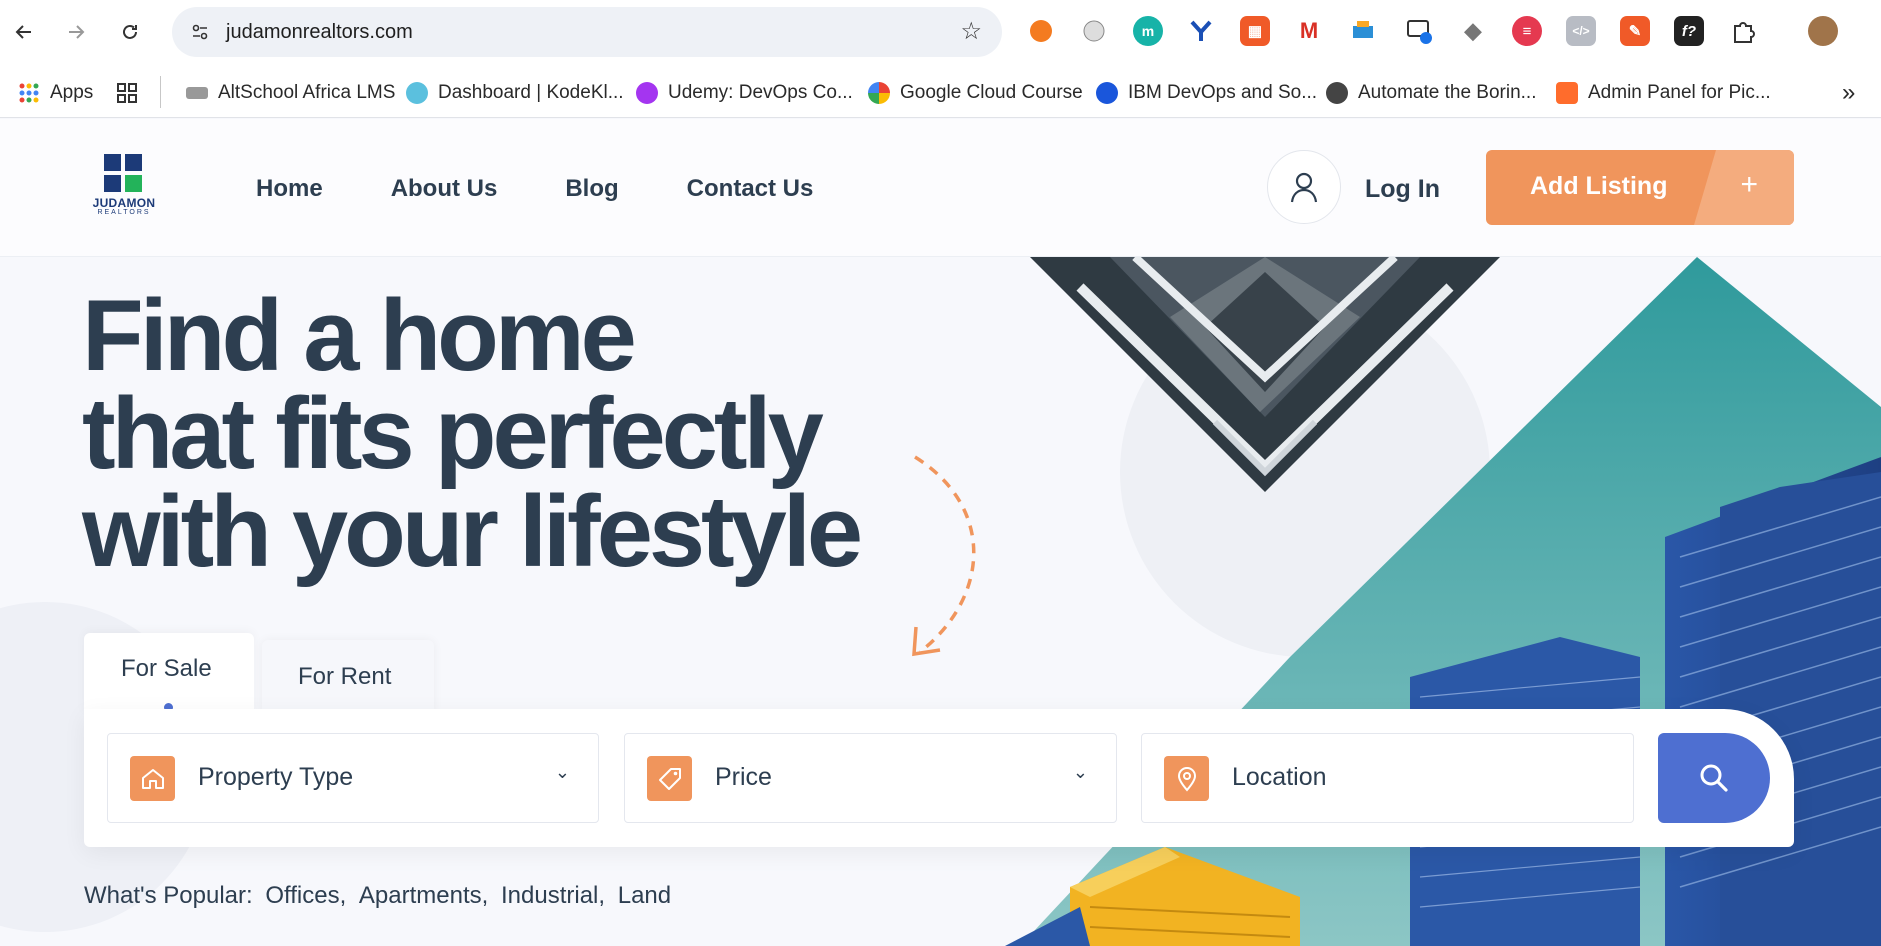 The height and width of the screenshot is (946, 1881). Describe the element at coordinates (870, 778) in the screenshot. I see `price-select: Price ⌄` at that location.